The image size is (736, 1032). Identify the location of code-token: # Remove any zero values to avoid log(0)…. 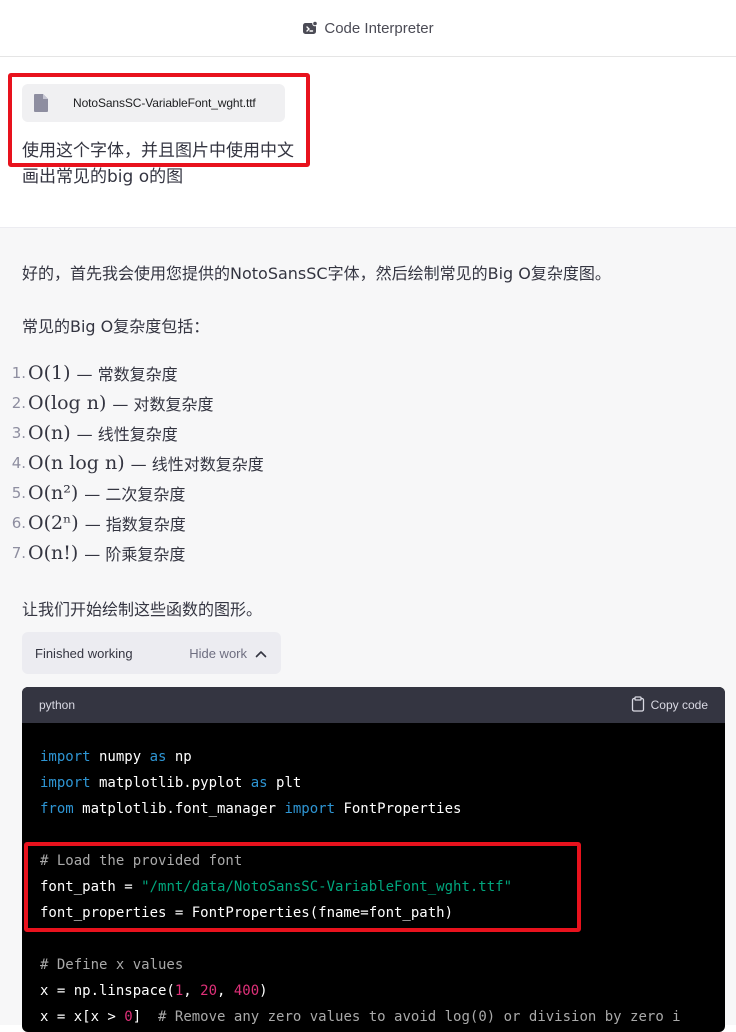
(419, 1017).